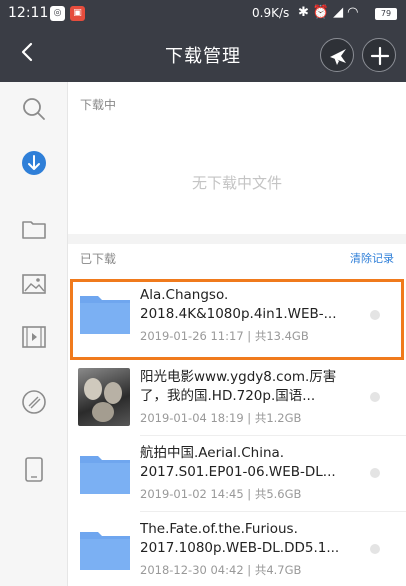 This screenshot has height=586, width=406. I want to click on download-item-meta: 2019-01-04 18:19 | 共1.2GB, so click(221, 418).